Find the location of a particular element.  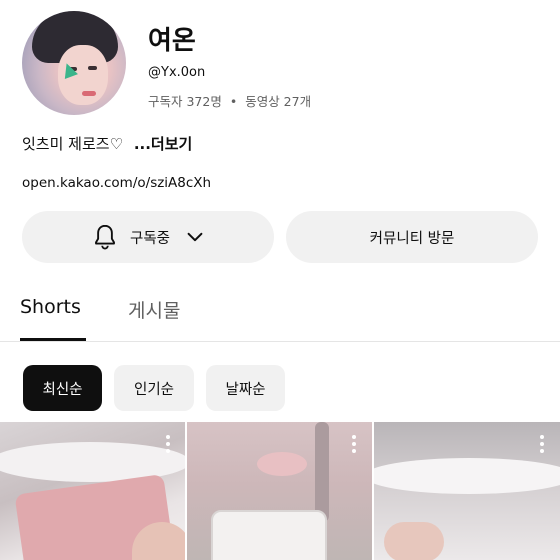

subscriber-count: 구독자 372명 is located at coordinates (185, 101).